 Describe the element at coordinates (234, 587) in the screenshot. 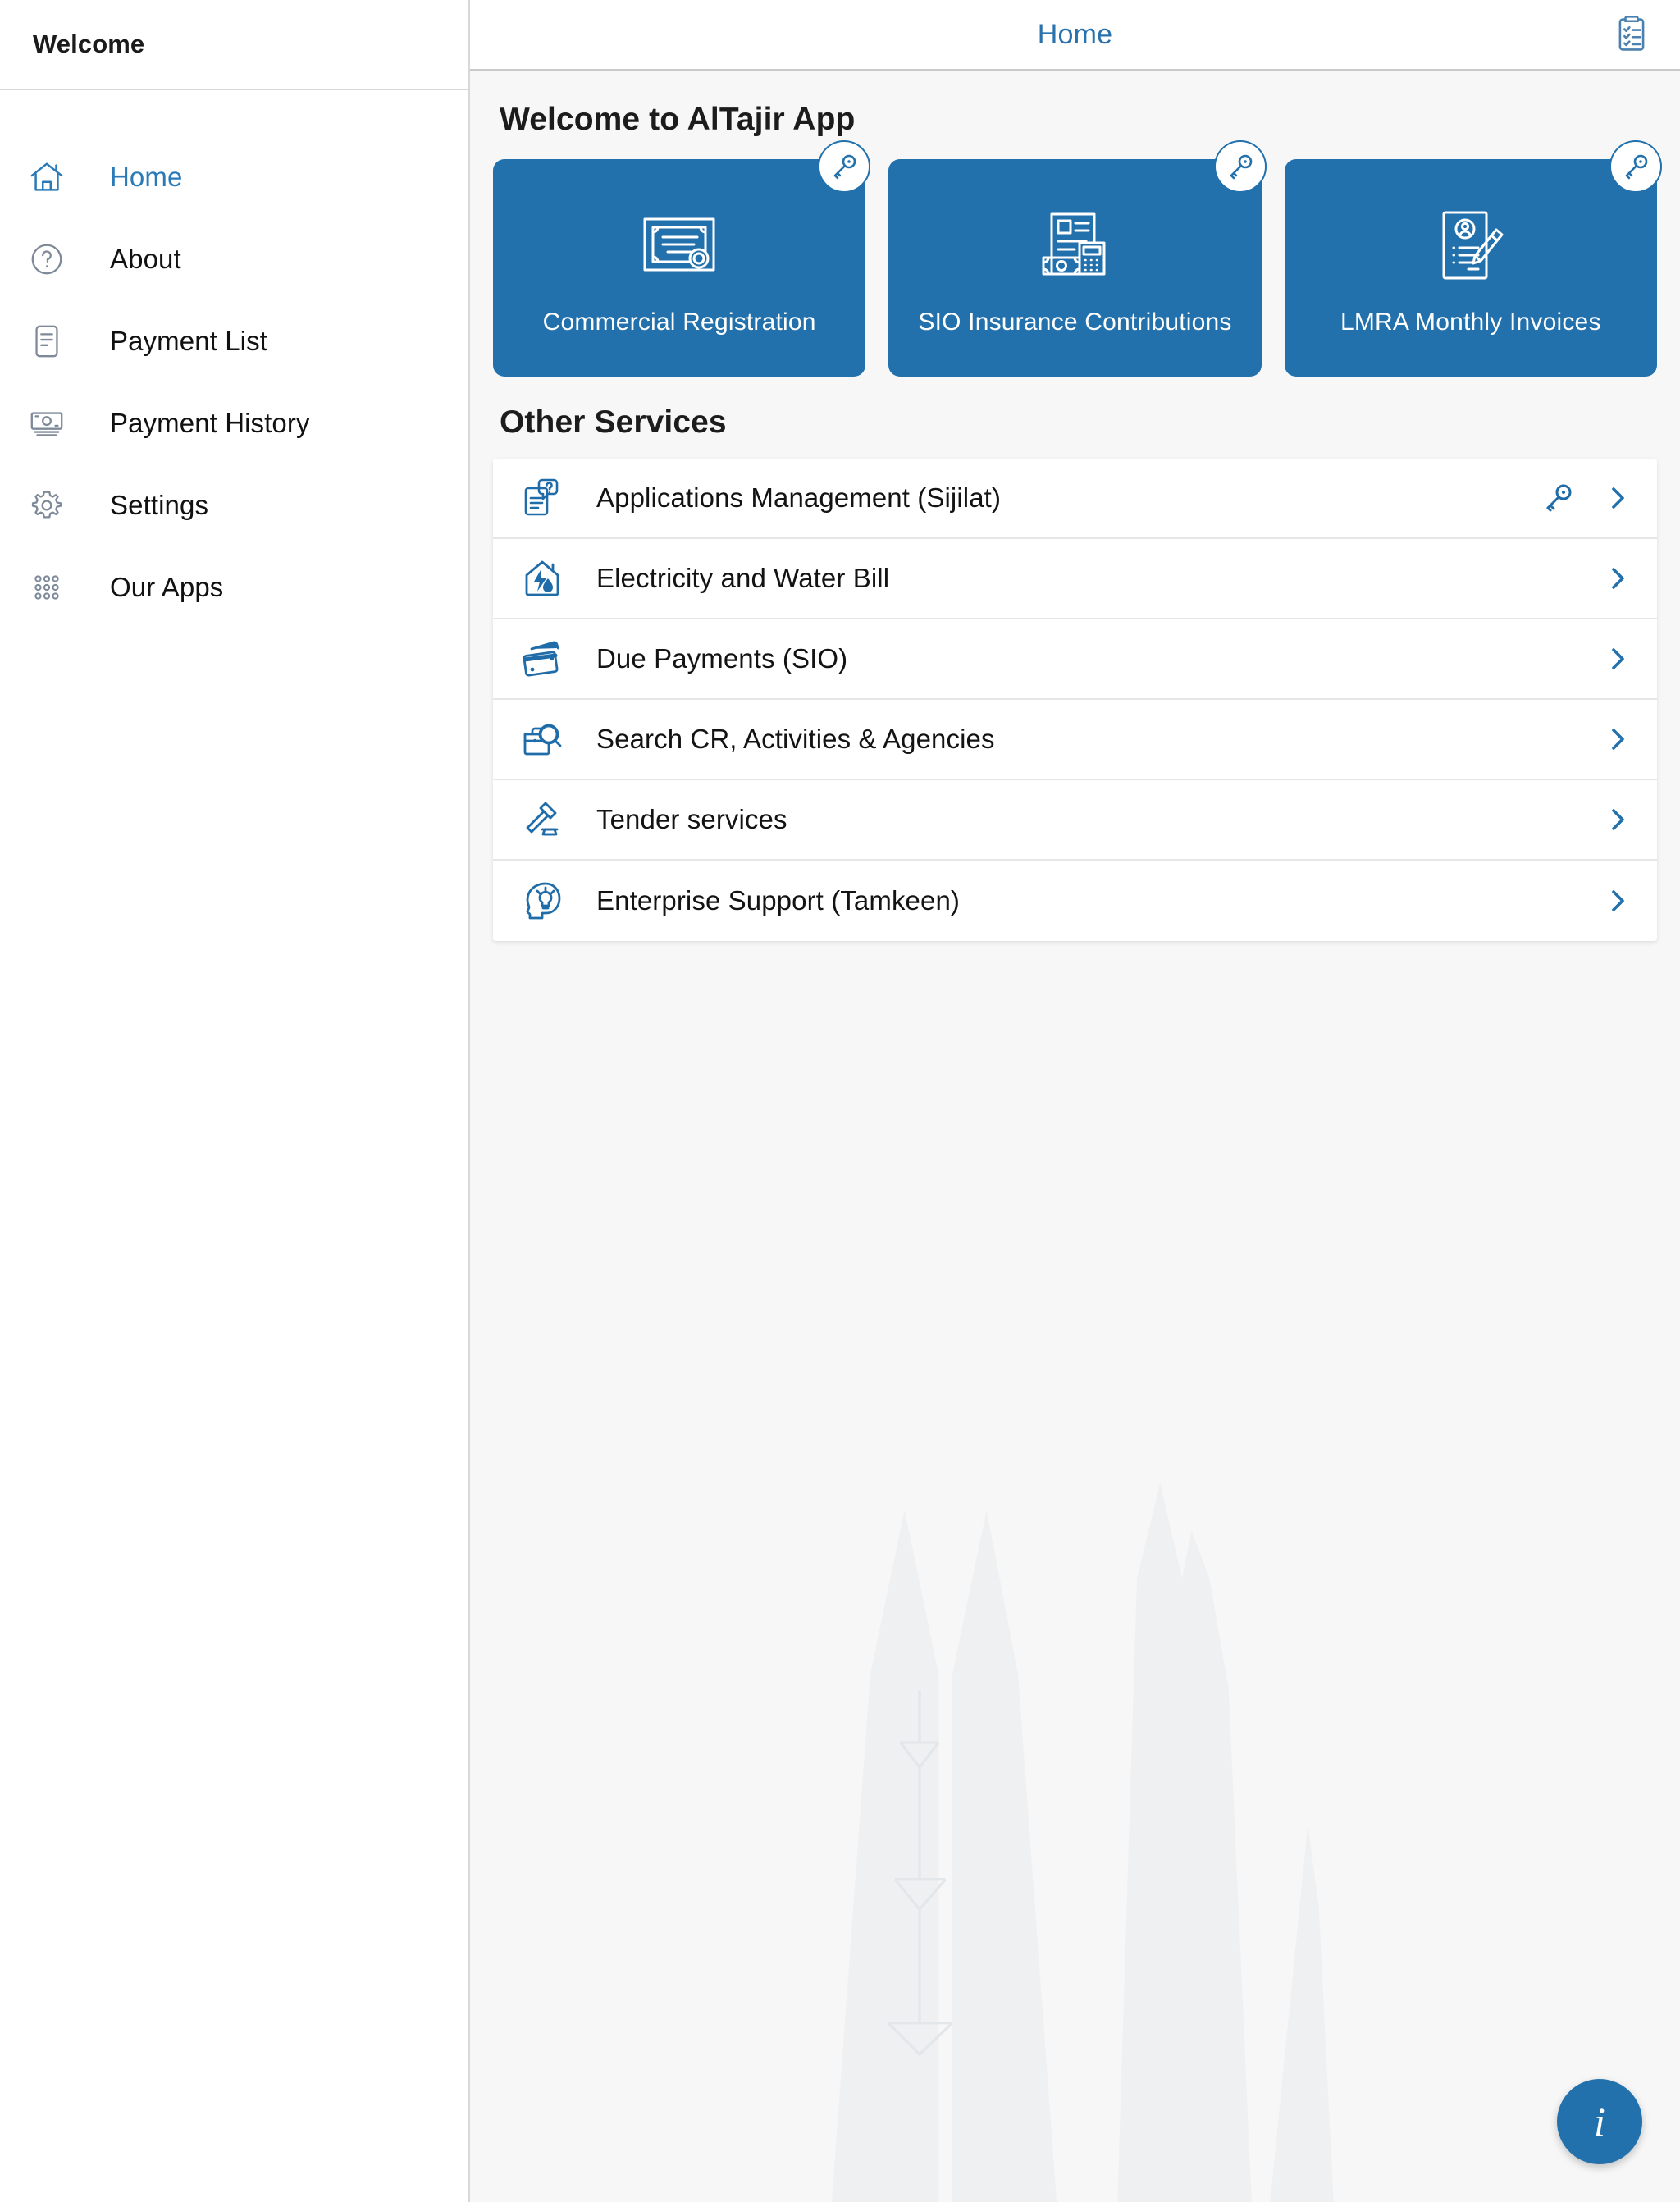

I see `sidebar-item-our-apps: Our Apps` at that location.